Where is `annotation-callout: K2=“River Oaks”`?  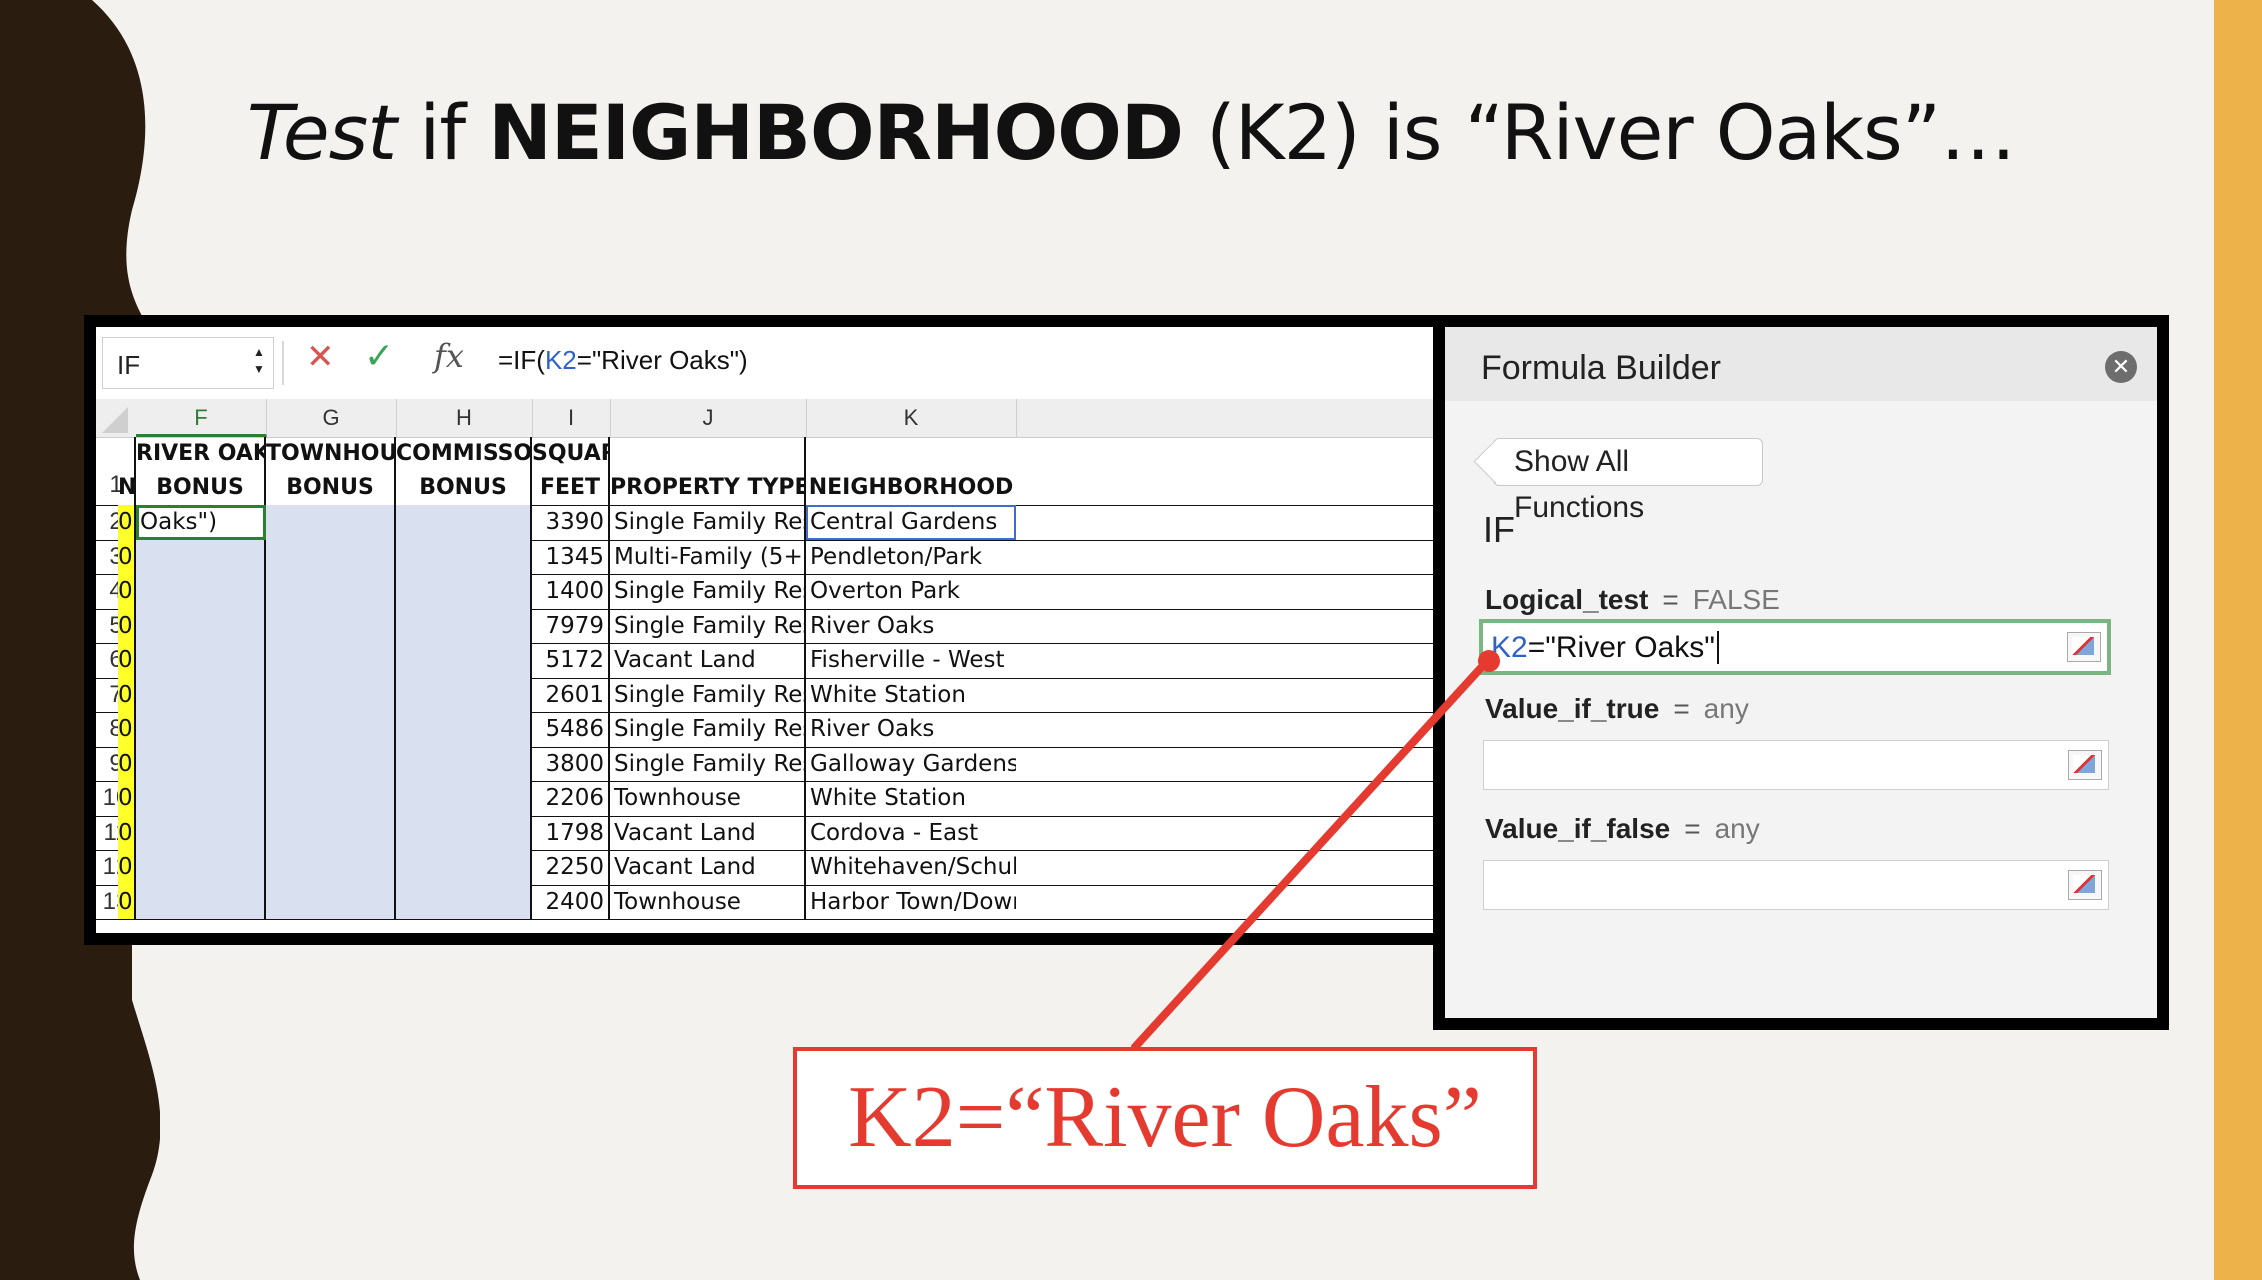
annotation-callout: K2=“River Oaks” is located at coordinates (1165, 1118).